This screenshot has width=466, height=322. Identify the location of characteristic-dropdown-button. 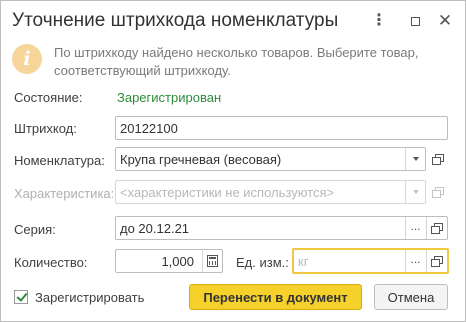
(415, 192).